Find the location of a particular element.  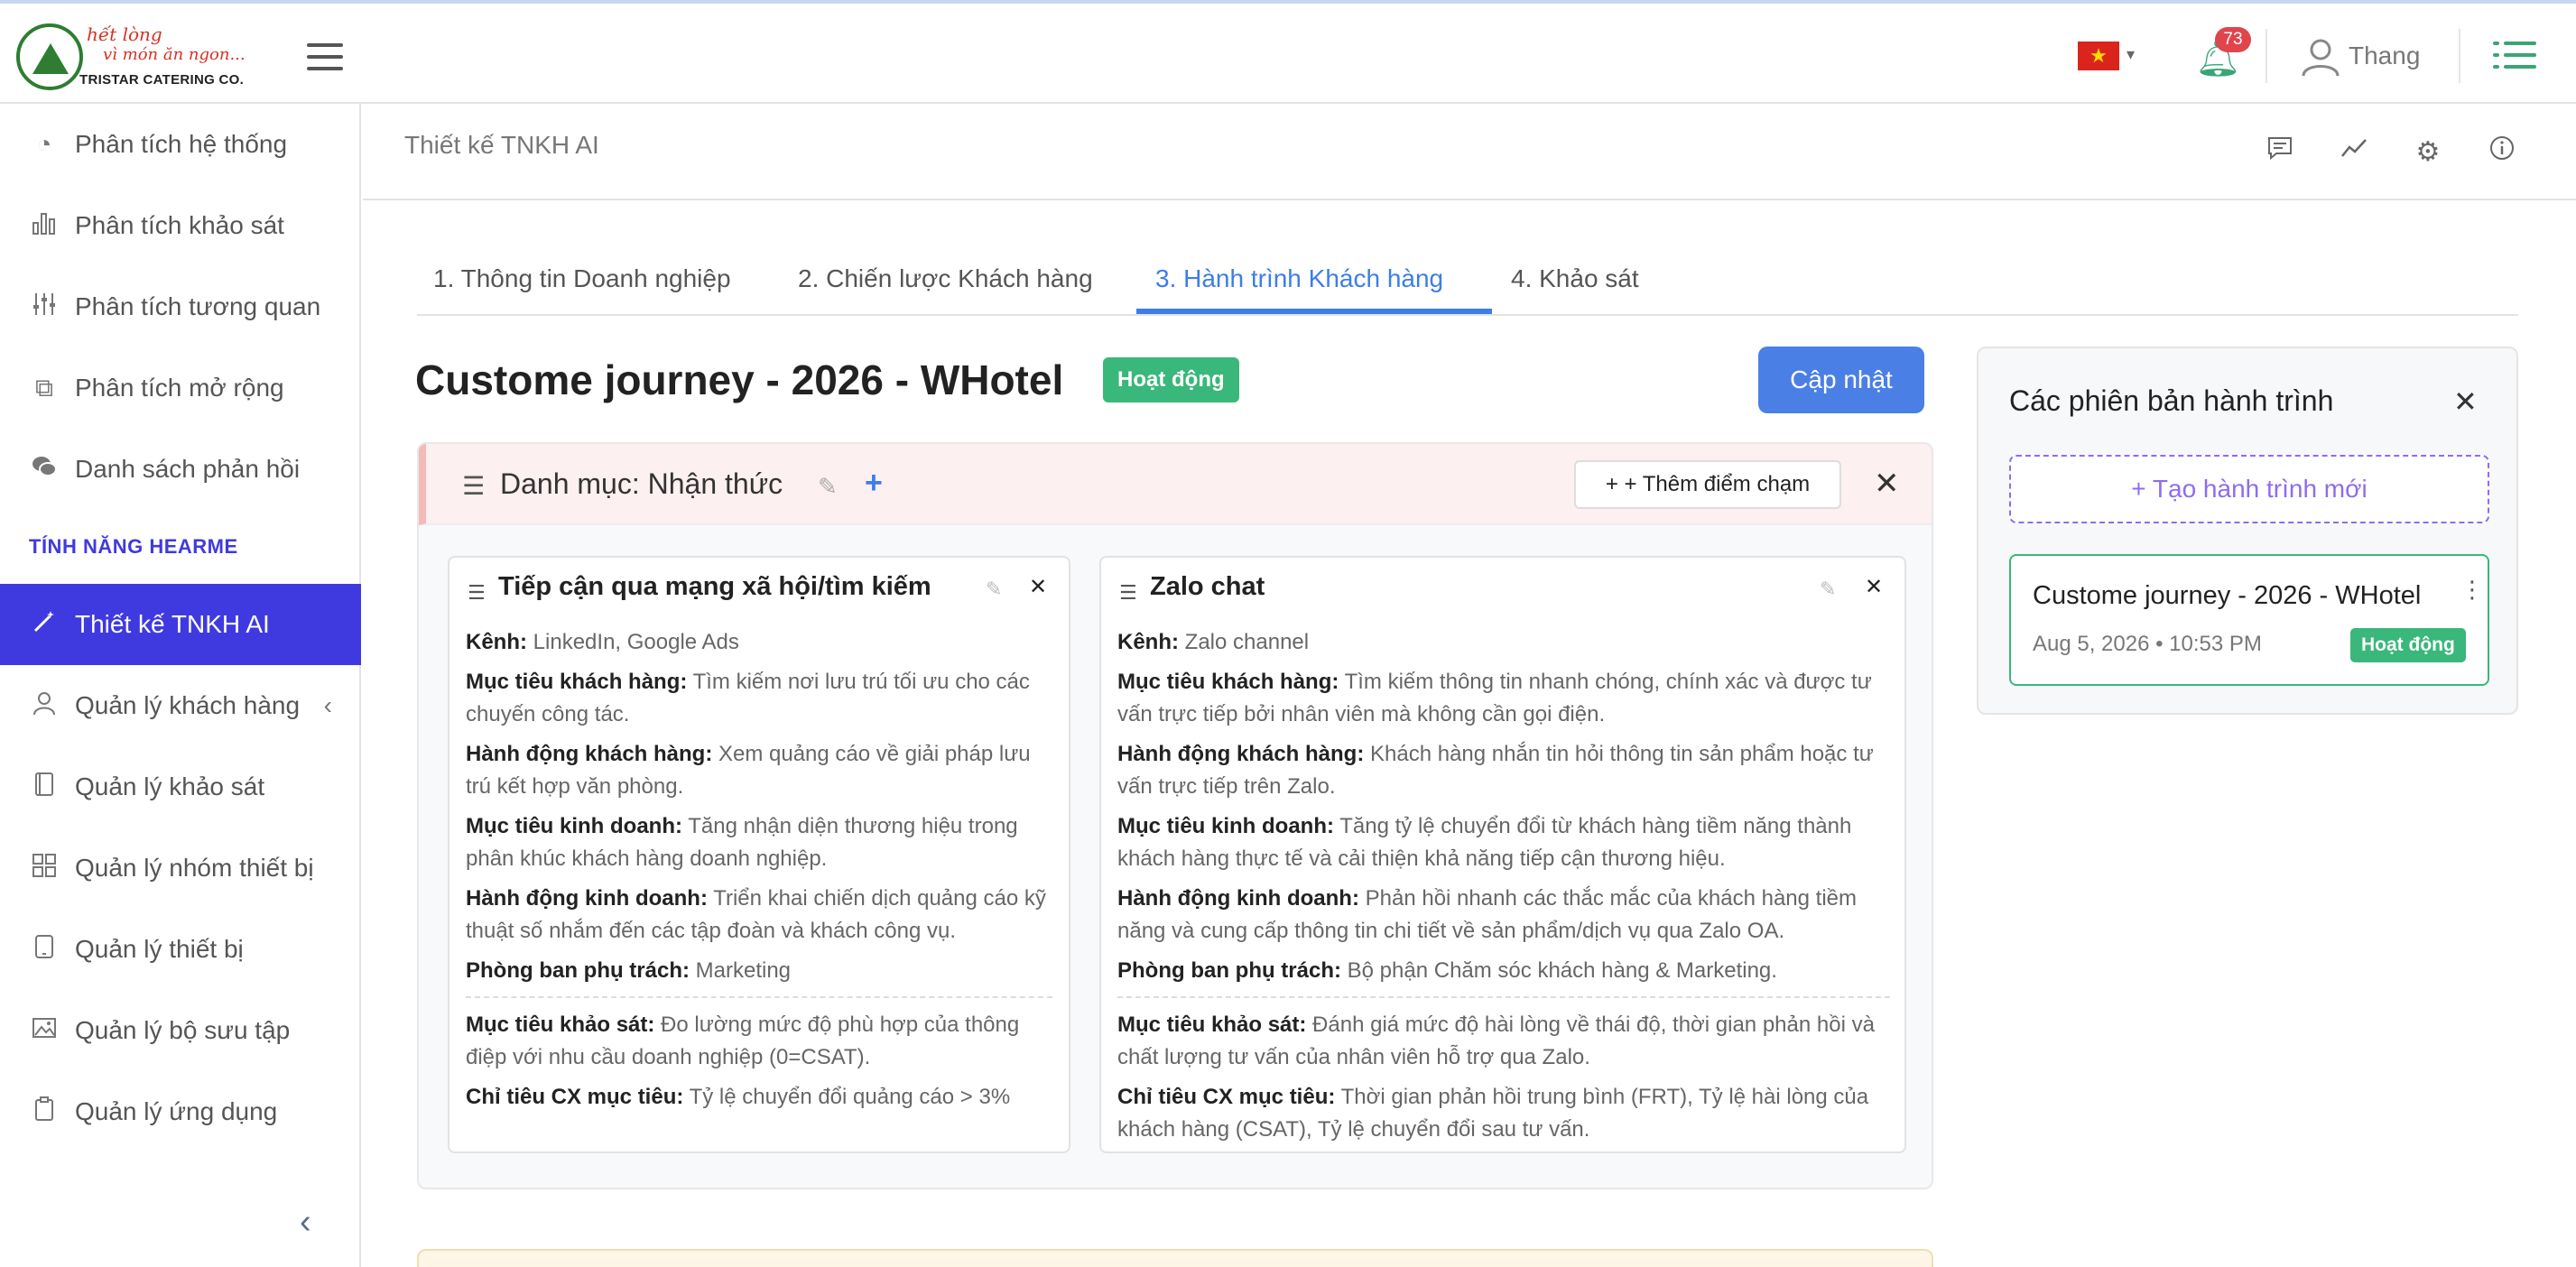

trend-line-icon is located at coordinates (2354, 152).